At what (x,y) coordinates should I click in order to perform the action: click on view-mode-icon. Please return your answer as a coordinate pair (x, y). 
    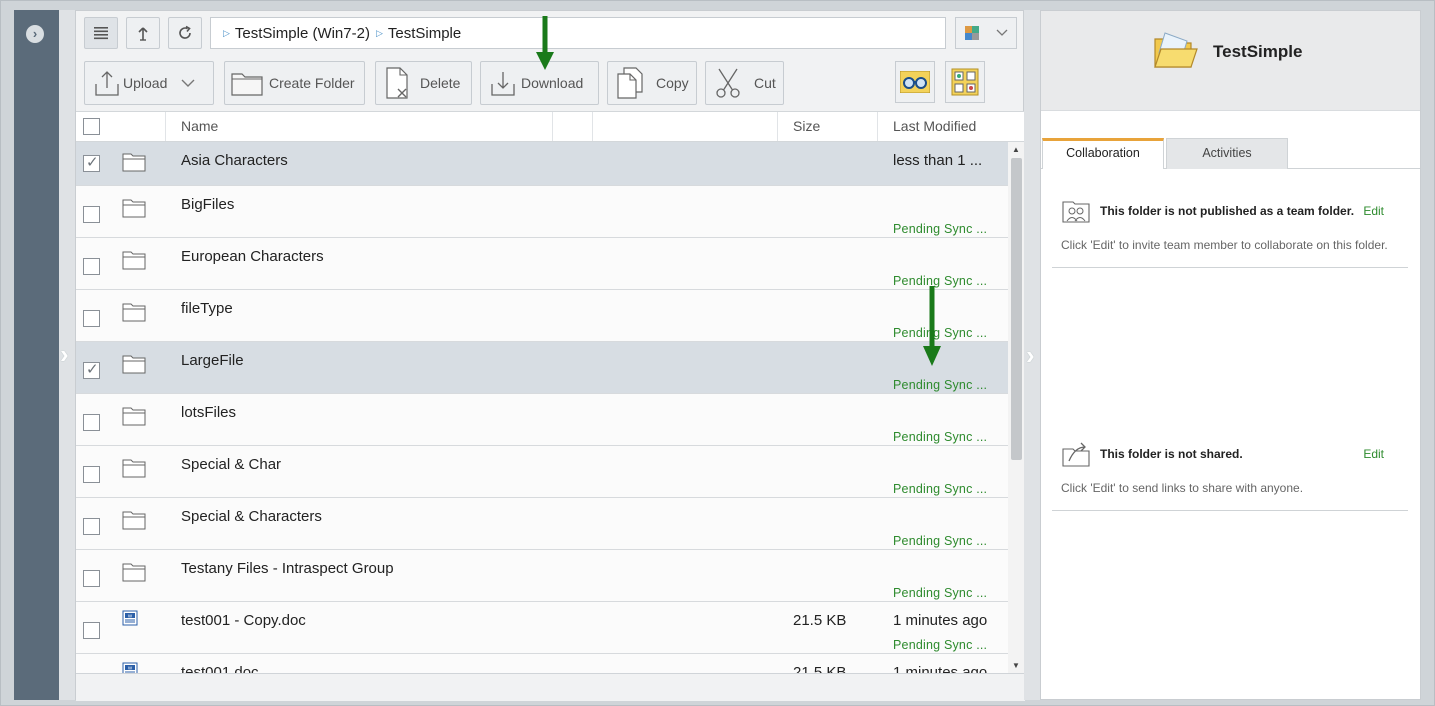
    Looking at the image, I should click on (971, 33).